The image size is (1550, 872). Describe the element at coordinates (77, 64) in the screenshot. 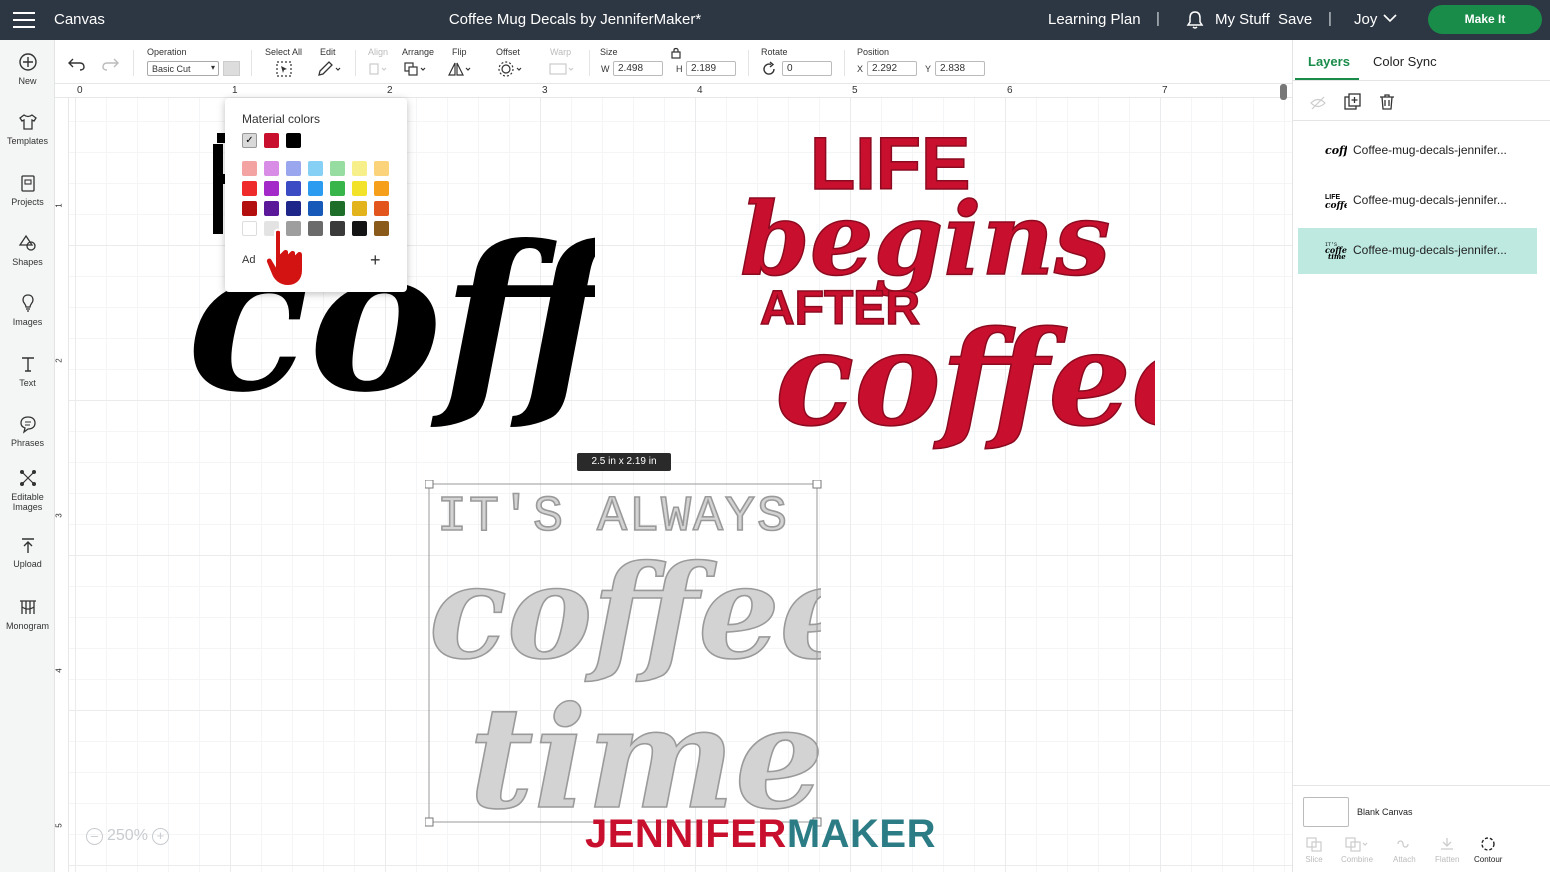

I see `undo-icon` at that location.